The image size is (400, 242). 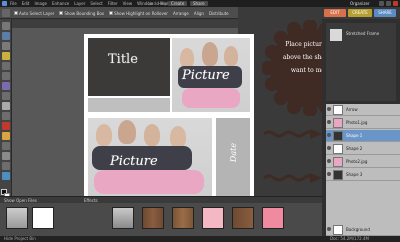 I want to click on option-label: Distribute, so click(x=218, y=13).